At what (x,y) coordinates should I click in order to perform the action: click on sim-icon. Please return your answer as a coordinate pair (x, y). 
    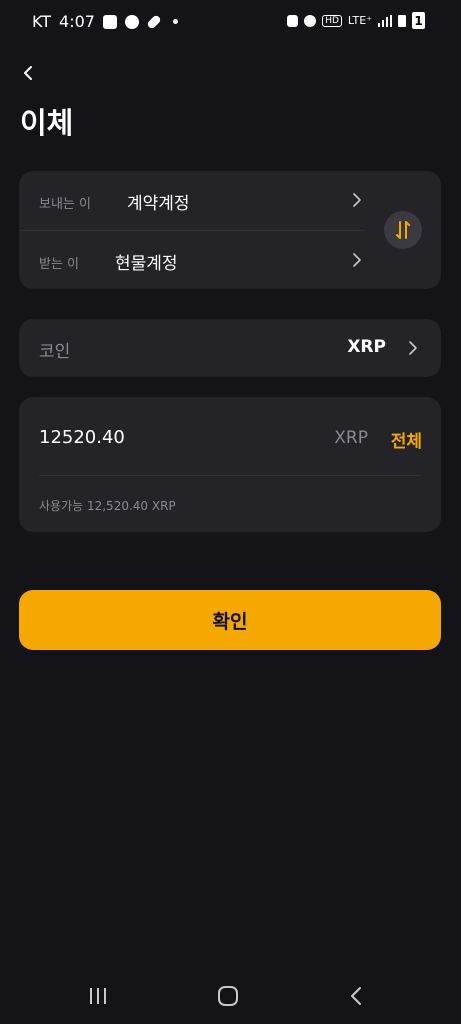
    Looking at the image, I should click on (402, 20).